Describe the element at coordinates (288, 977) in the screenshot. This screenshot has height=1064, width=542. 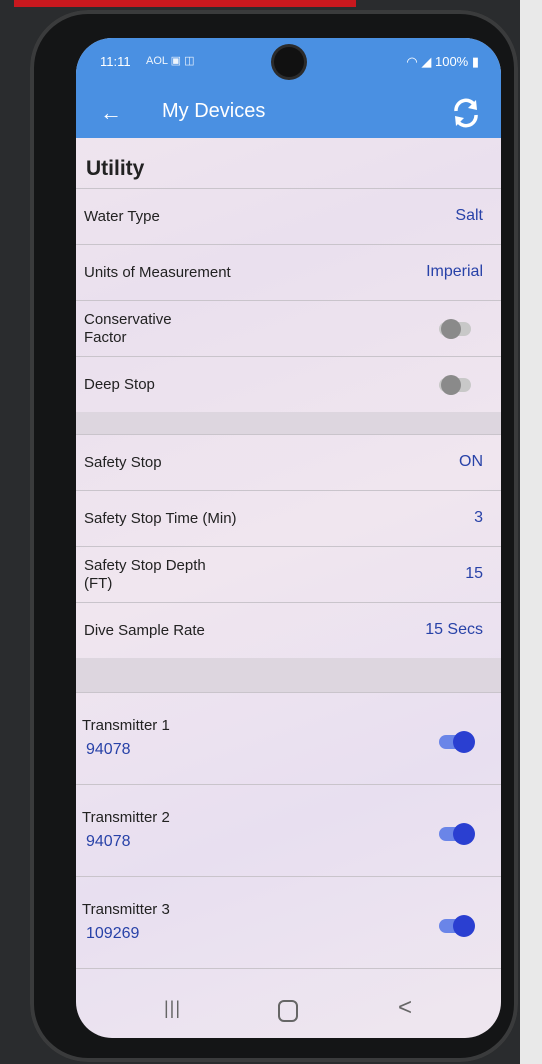
I see `list-bottom-divider` at that location.